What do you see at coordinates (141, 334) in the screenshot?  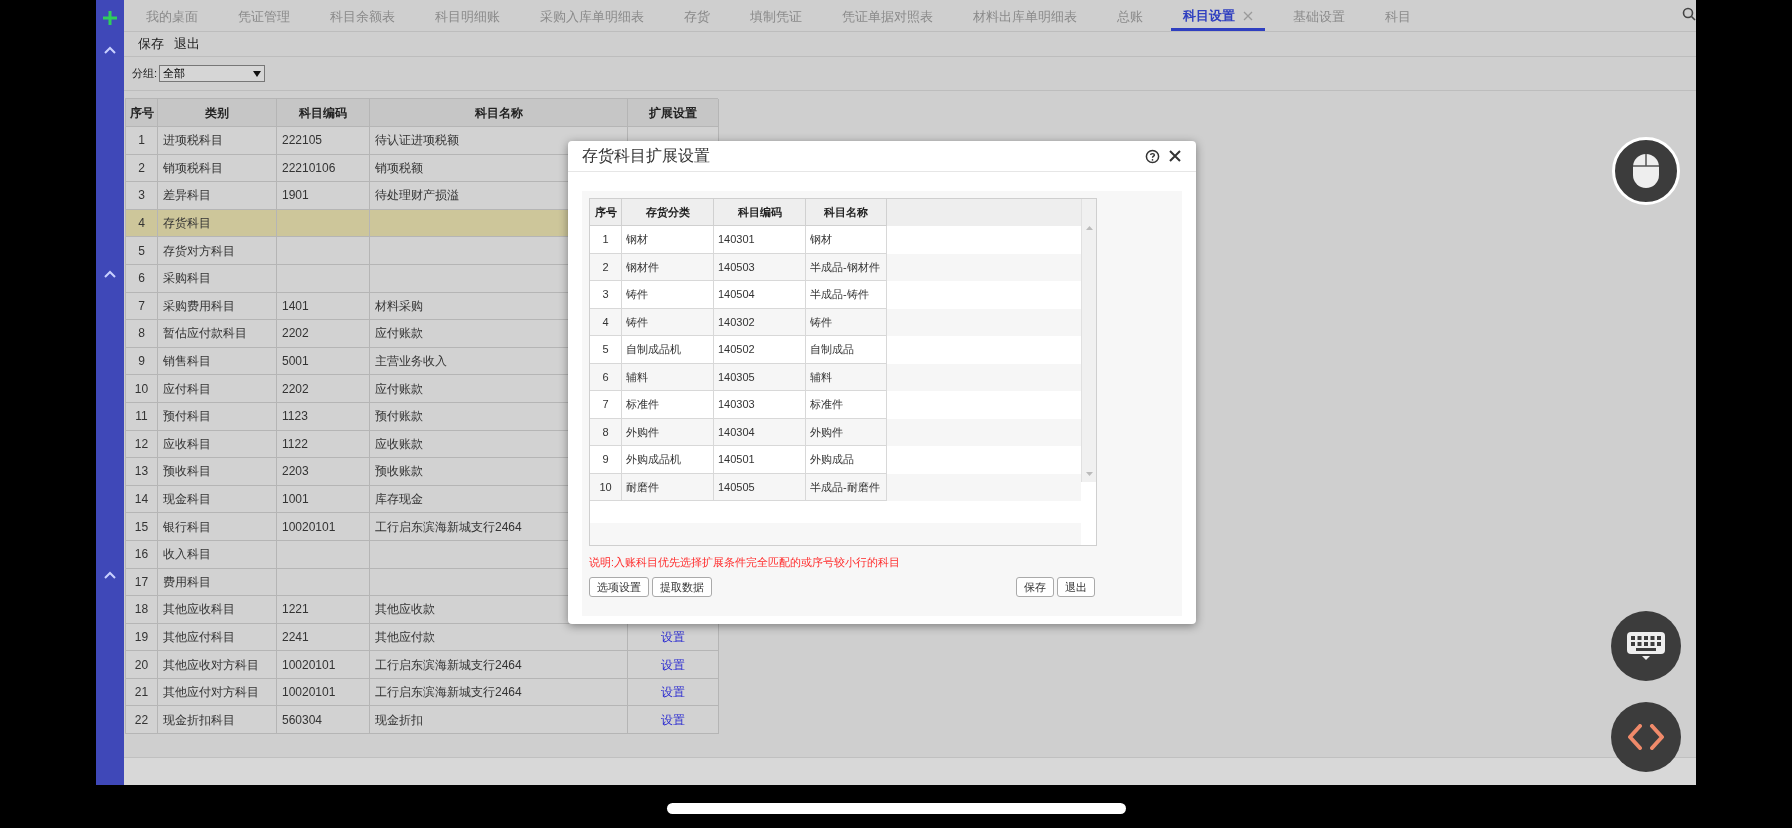 I see `table-cell-text: 8` at bounding box center [141, 334].